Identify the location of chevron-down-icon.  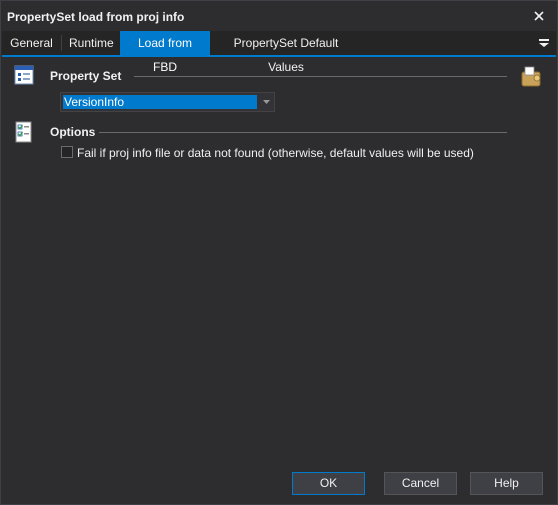
(266, 102).